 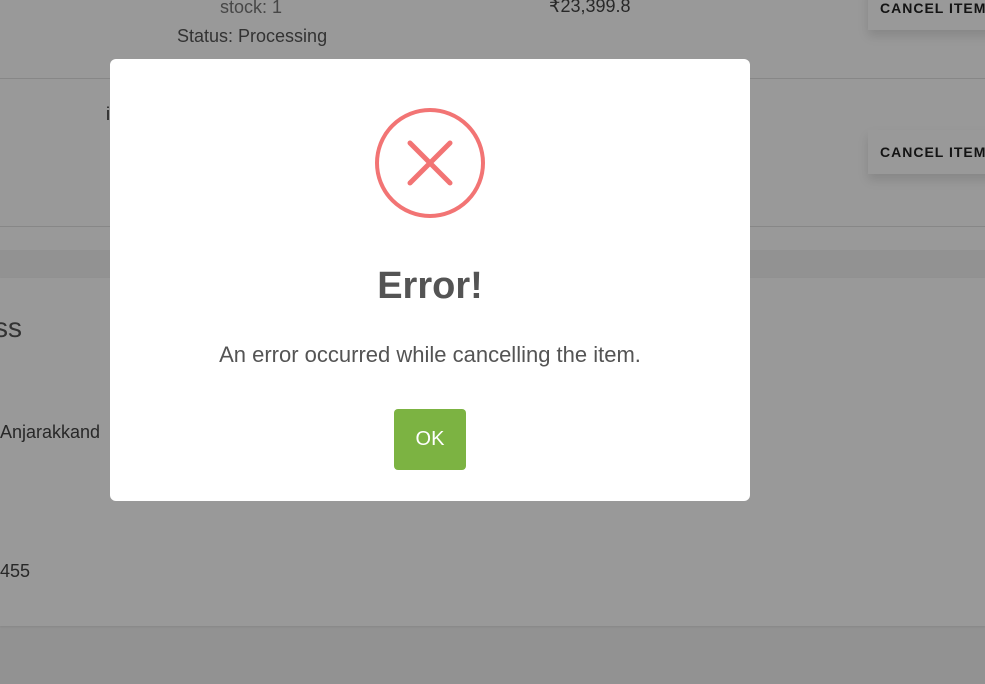 I want to click on ok-button: OK, so click(x=430, y=439).